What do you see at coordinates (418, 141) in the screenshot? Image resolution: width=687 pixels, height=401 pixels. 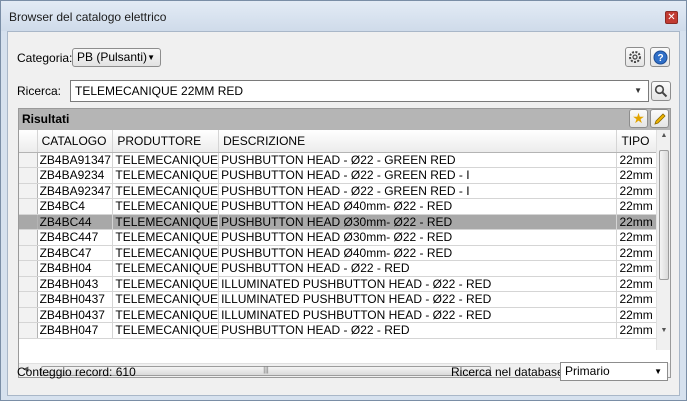 I see `column-header-descrizione: DESCRIZIONE` at bounding box center [418, 141].